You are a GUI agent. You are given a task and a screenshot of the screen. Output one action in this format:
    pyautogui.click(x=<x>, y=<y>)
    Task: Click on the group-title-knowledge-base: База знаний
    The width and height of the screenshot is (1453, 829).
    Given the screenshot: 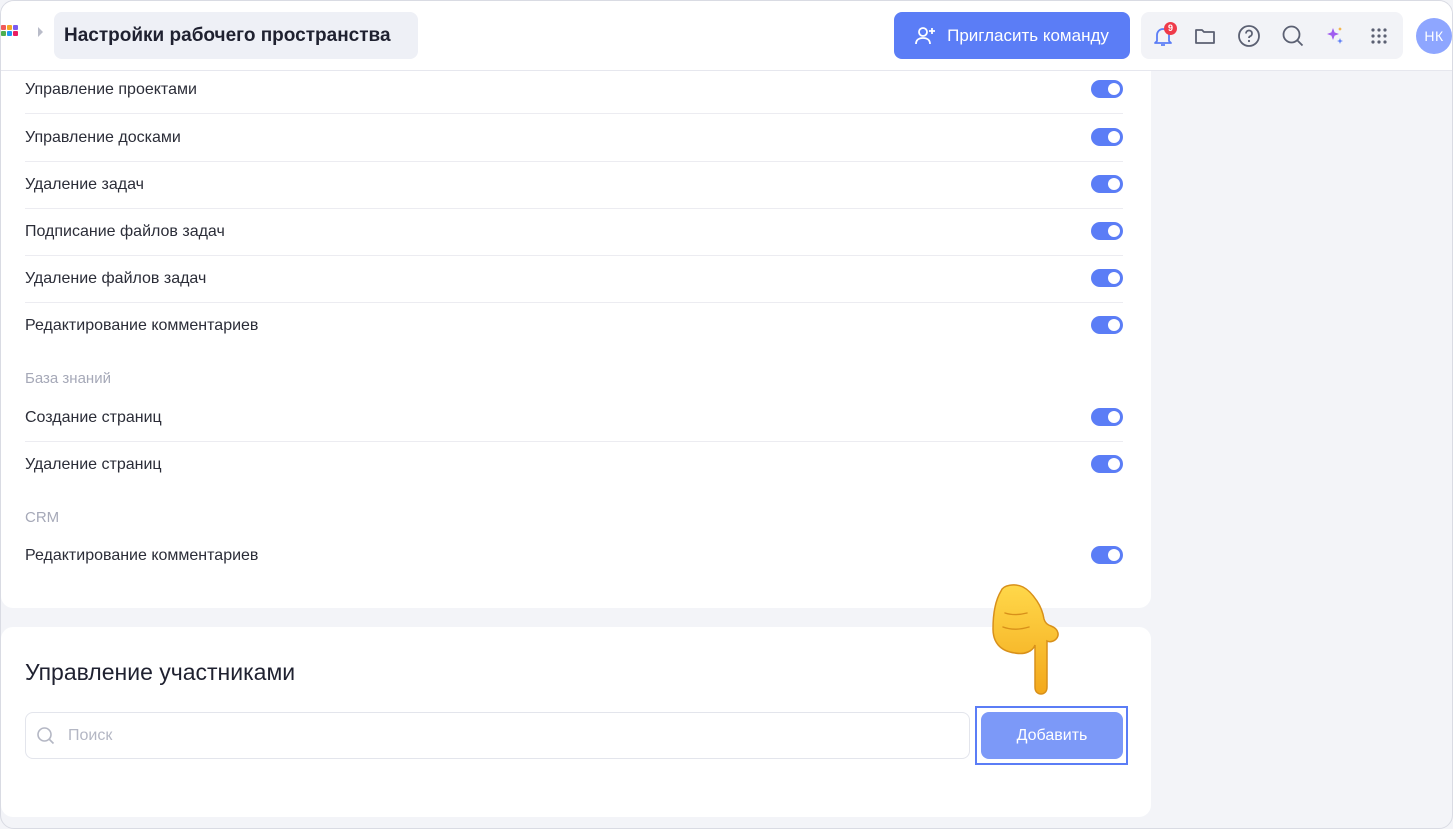 What is the action you would take?
    pyautogui.click(x=68, y=378)
    